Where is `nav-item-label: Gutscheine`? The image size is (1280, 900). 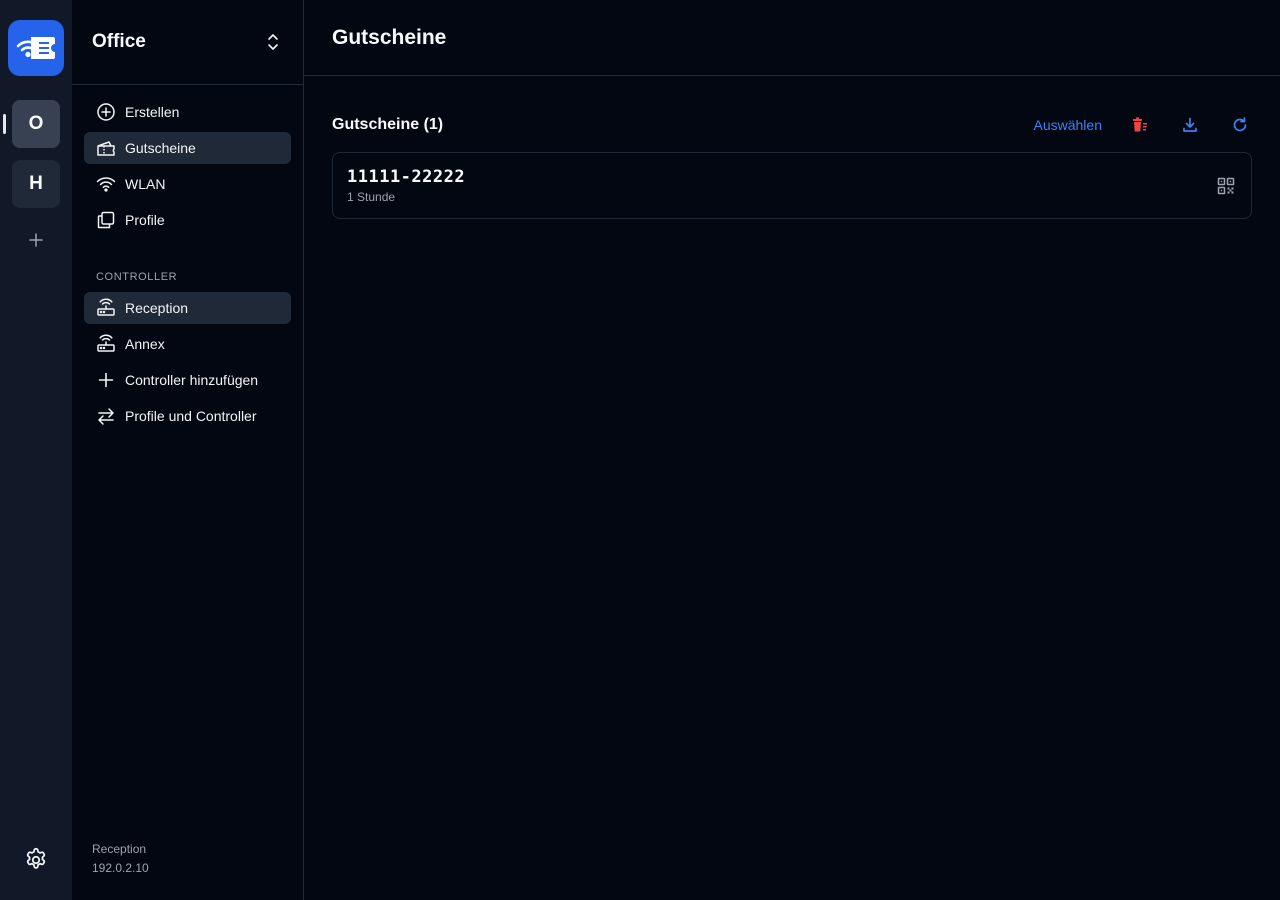 nav-item-label: Gutscheine is located at coordinates (160, 148).